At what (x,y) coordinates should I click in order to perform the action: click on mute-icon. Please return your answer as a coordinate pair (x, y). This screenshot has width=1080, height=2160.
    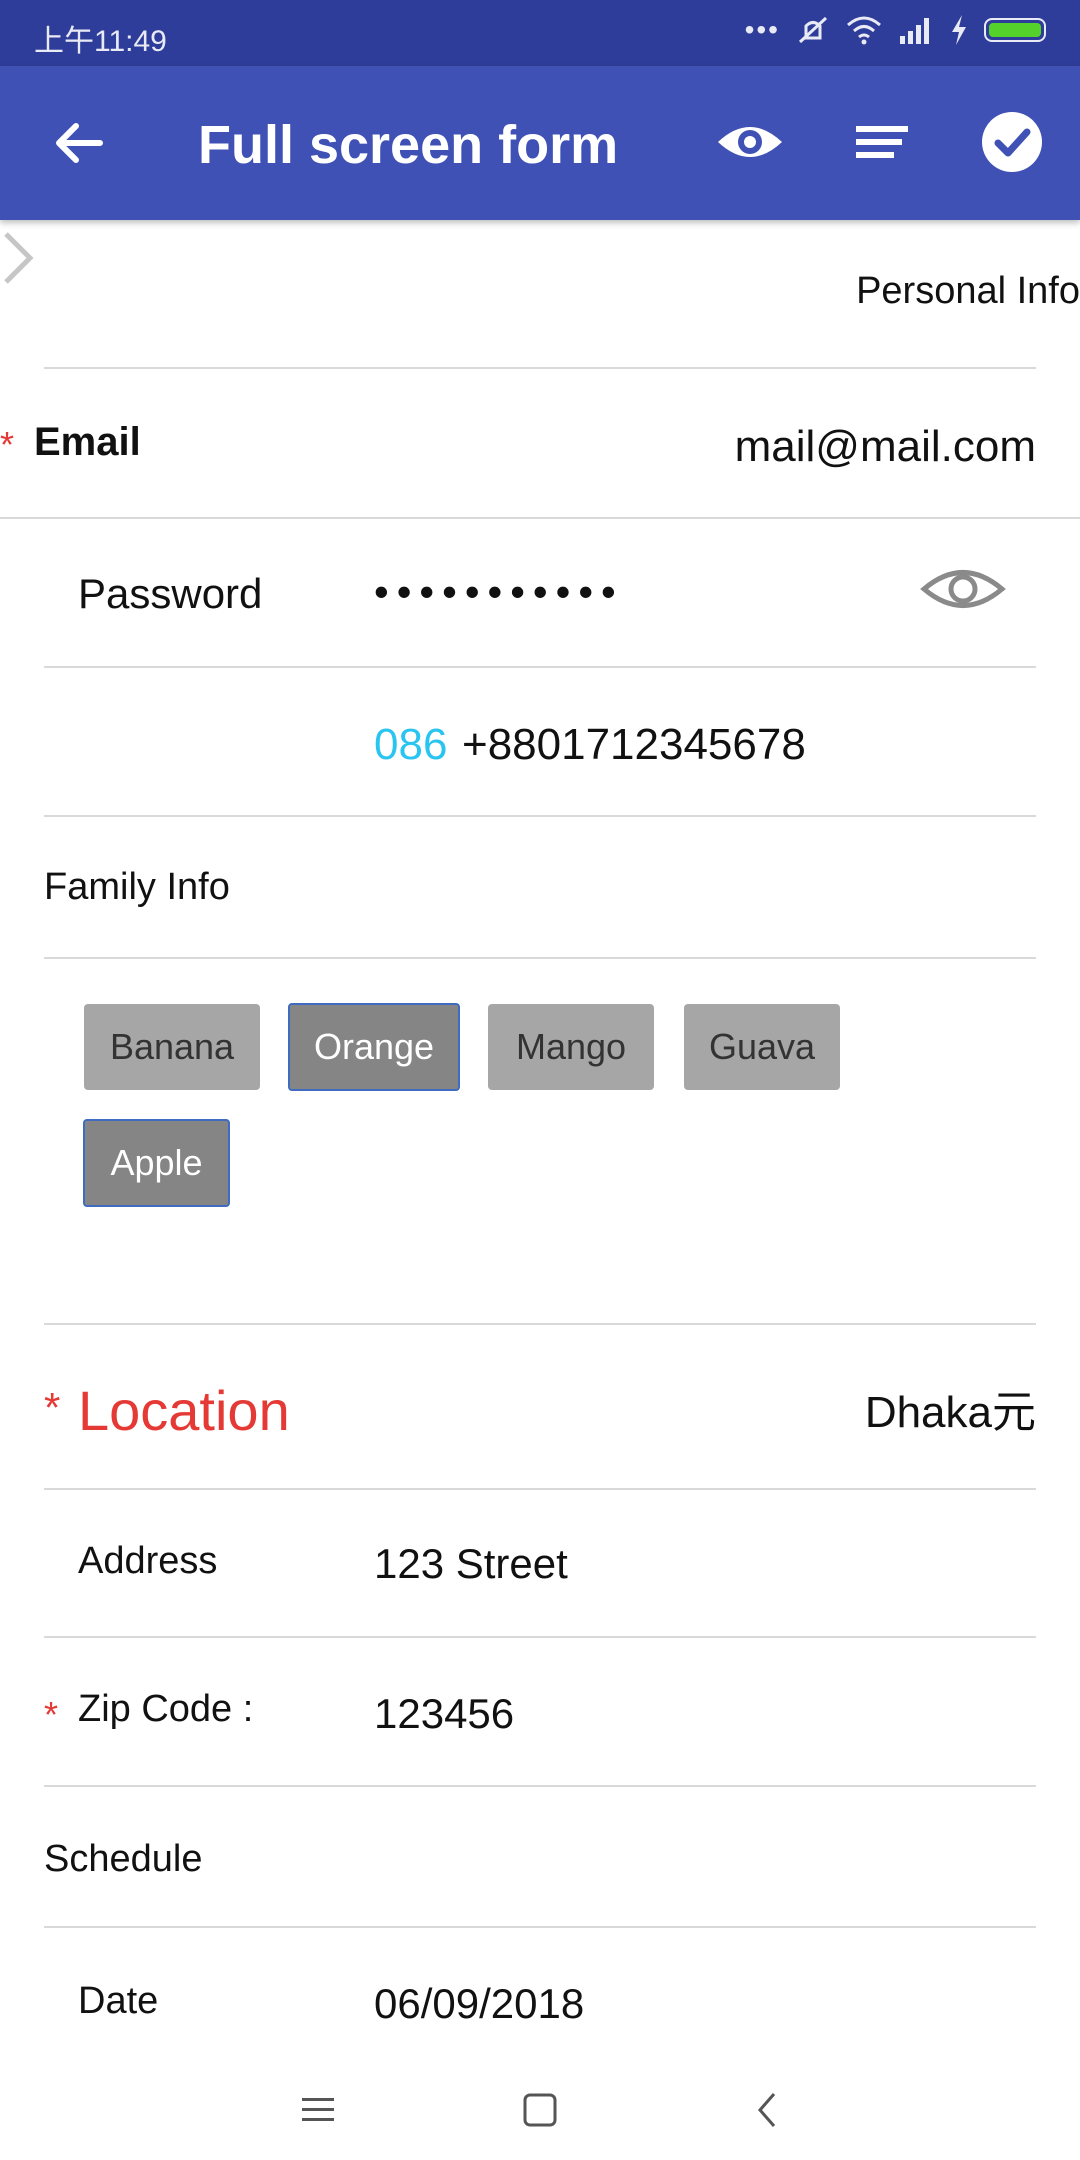
    Looking at the image, I should click on (813, 30).